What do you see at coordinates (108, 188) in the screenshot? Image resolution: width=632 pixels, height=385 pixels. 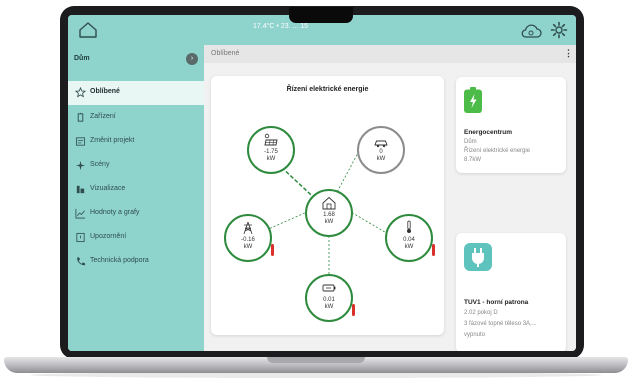 I see `sidebar-item-label: Vizualizace` at bounding box center [108, 188].